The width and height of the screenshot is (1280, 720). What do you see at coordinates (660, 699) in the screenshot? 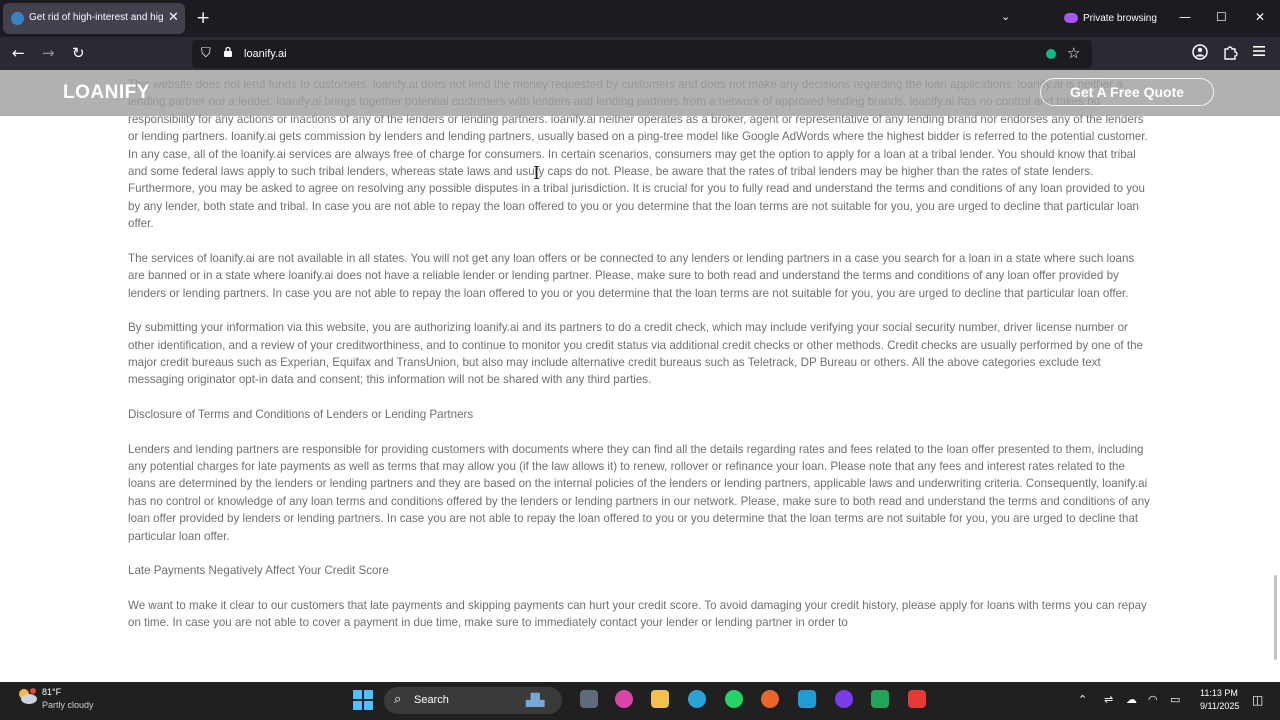
I see `file-explorer-icon` at bounding box center [660, 699].